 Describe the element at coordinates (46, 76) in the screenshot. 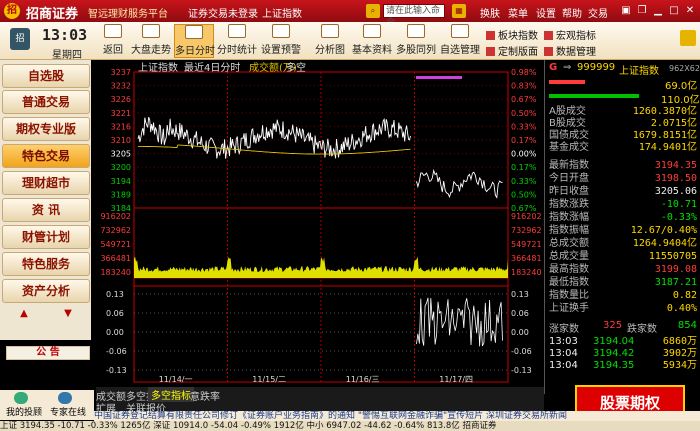

I see `sidebar-item-watchlist: 自选股` at that location.